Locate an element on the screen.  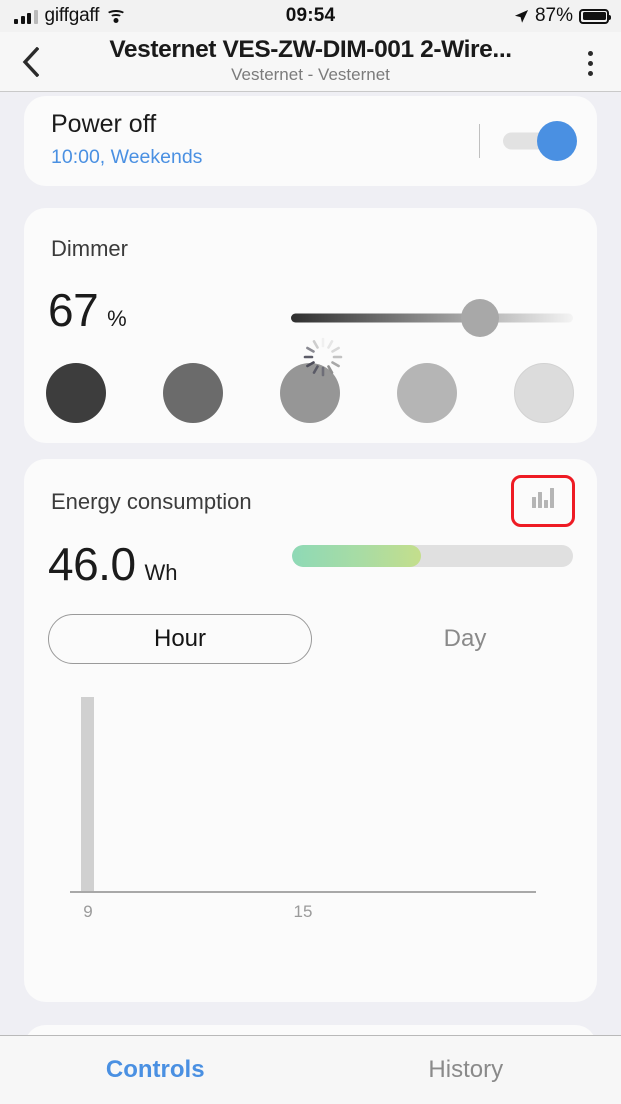
bar-chart-button is located at coordinates (543, 501).